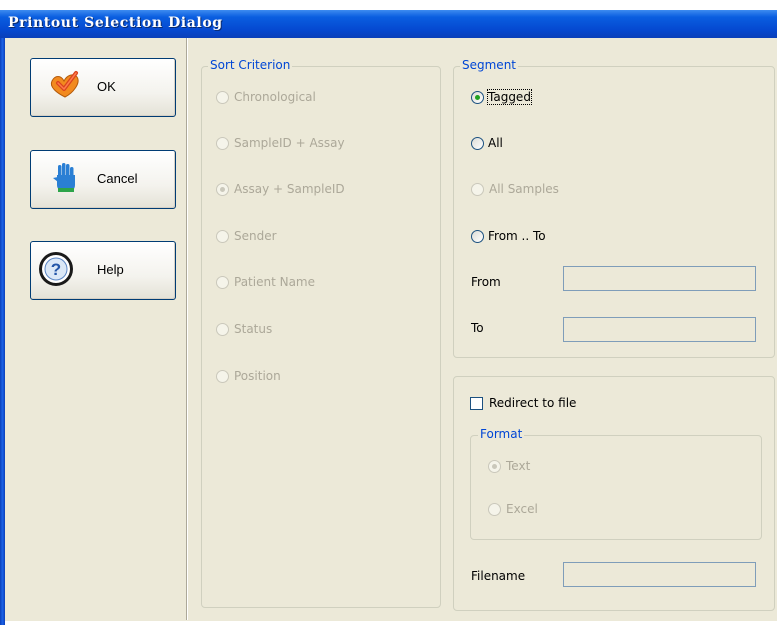 The width and height of the screenshot is (777, 625). I want to click on cancel-button-label: Cancel, so click(117, 178).